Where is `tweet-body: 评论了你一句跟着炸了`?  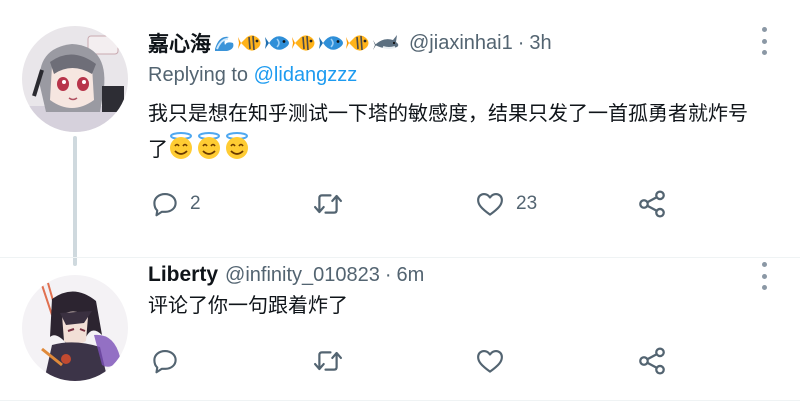
tweet-body: 评论了你一句跟着炸了 is located at coordinates (248, 306).